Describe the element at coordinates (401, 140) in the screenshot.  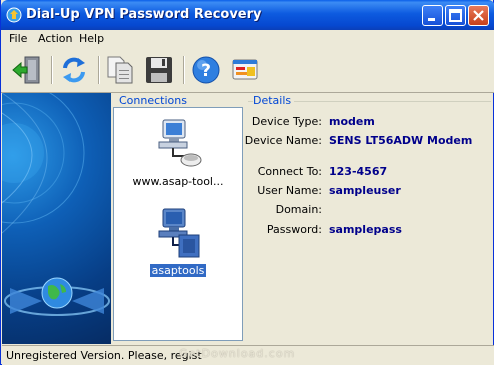
I see `detail-value: SENS LT56ADW Modem` at that location.